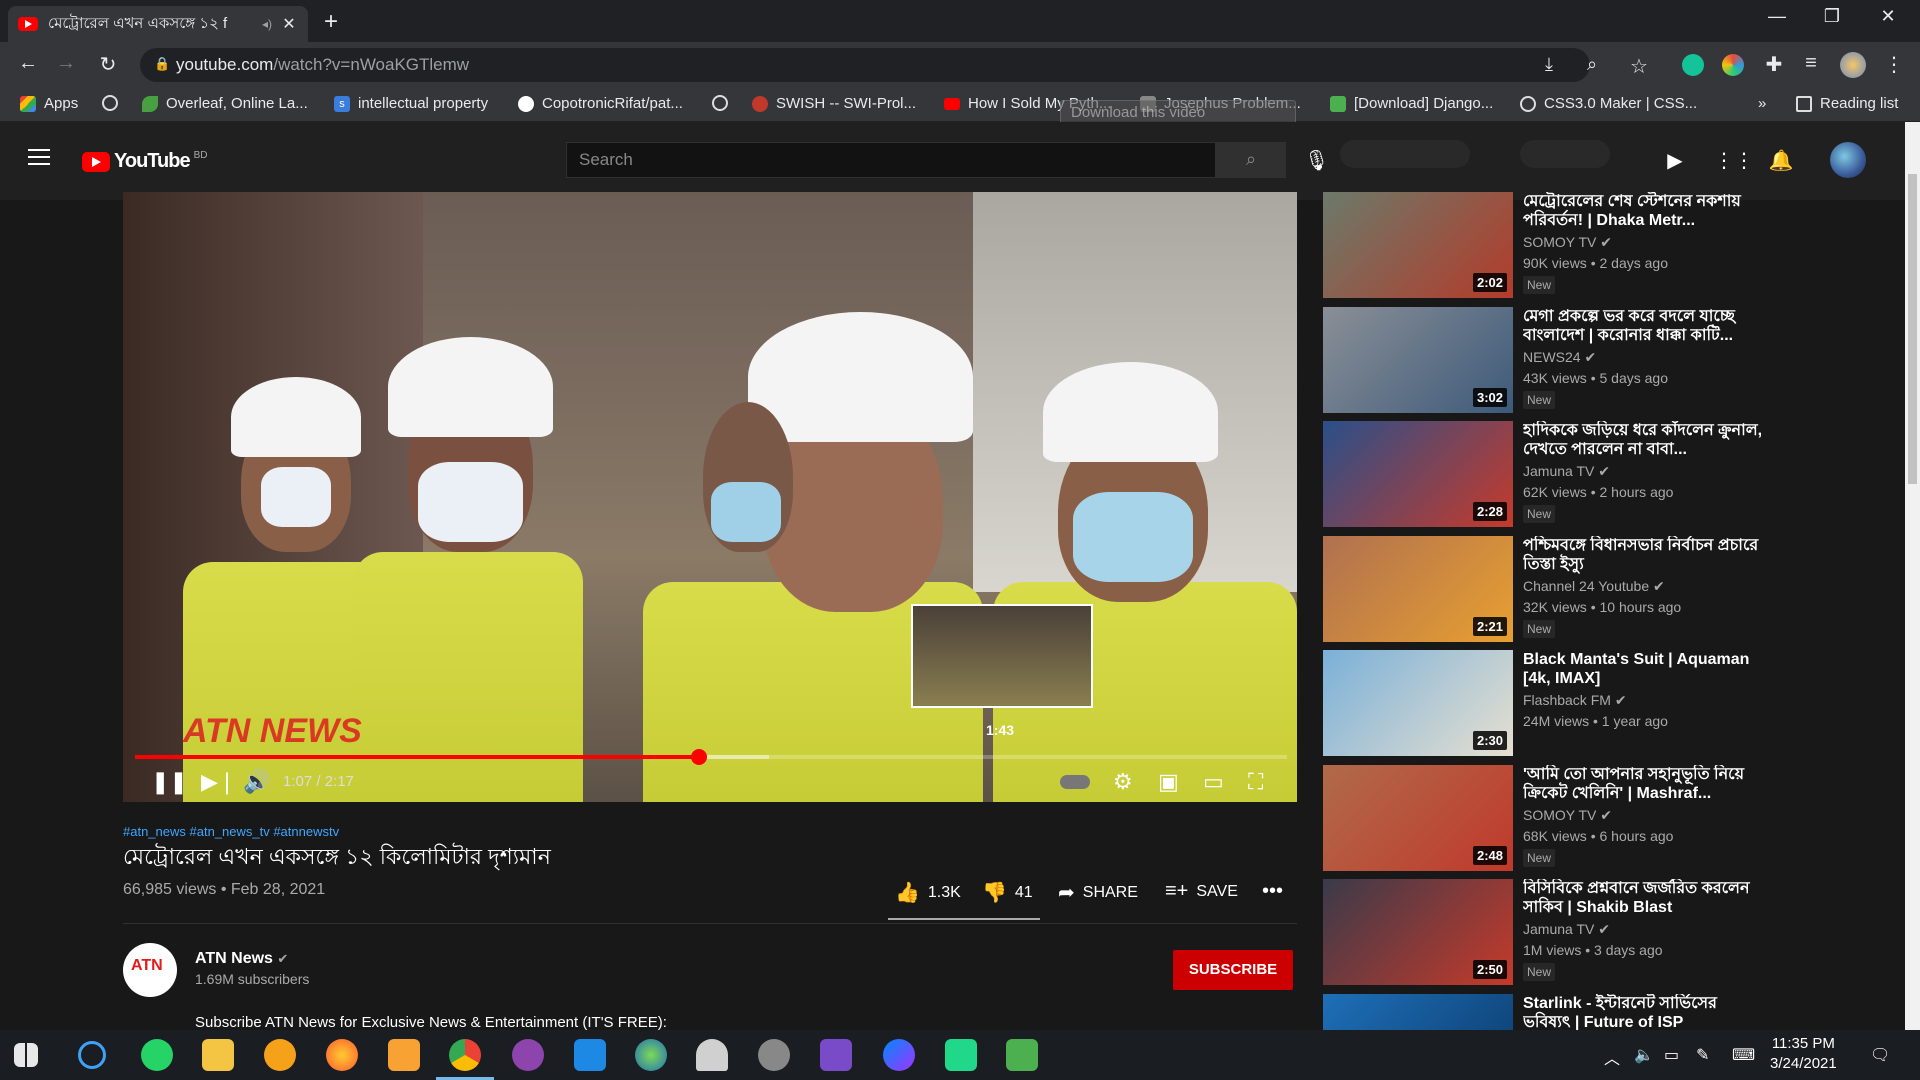 The image size is (1920, 1080). I want to click on create-video-icon: ▶, so click(1675, 160).